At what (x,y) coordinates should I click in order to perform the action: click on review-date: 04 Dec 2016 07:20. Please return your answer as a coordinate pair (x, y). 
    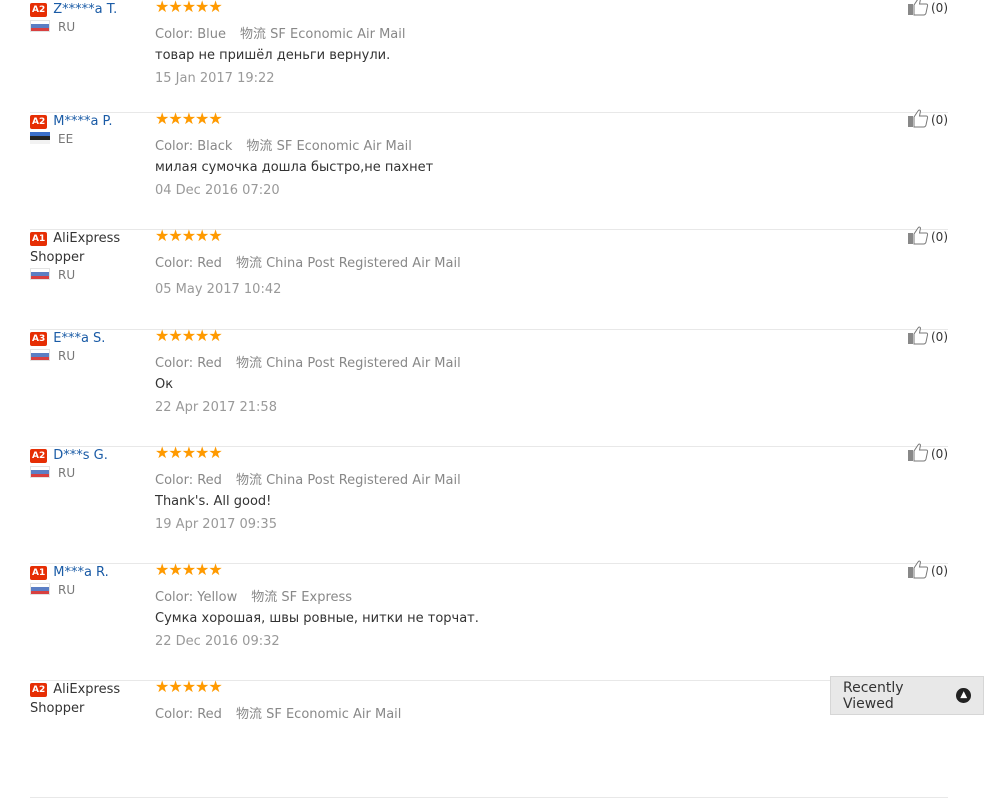
    Looking at the image, I should click on (217, 190).